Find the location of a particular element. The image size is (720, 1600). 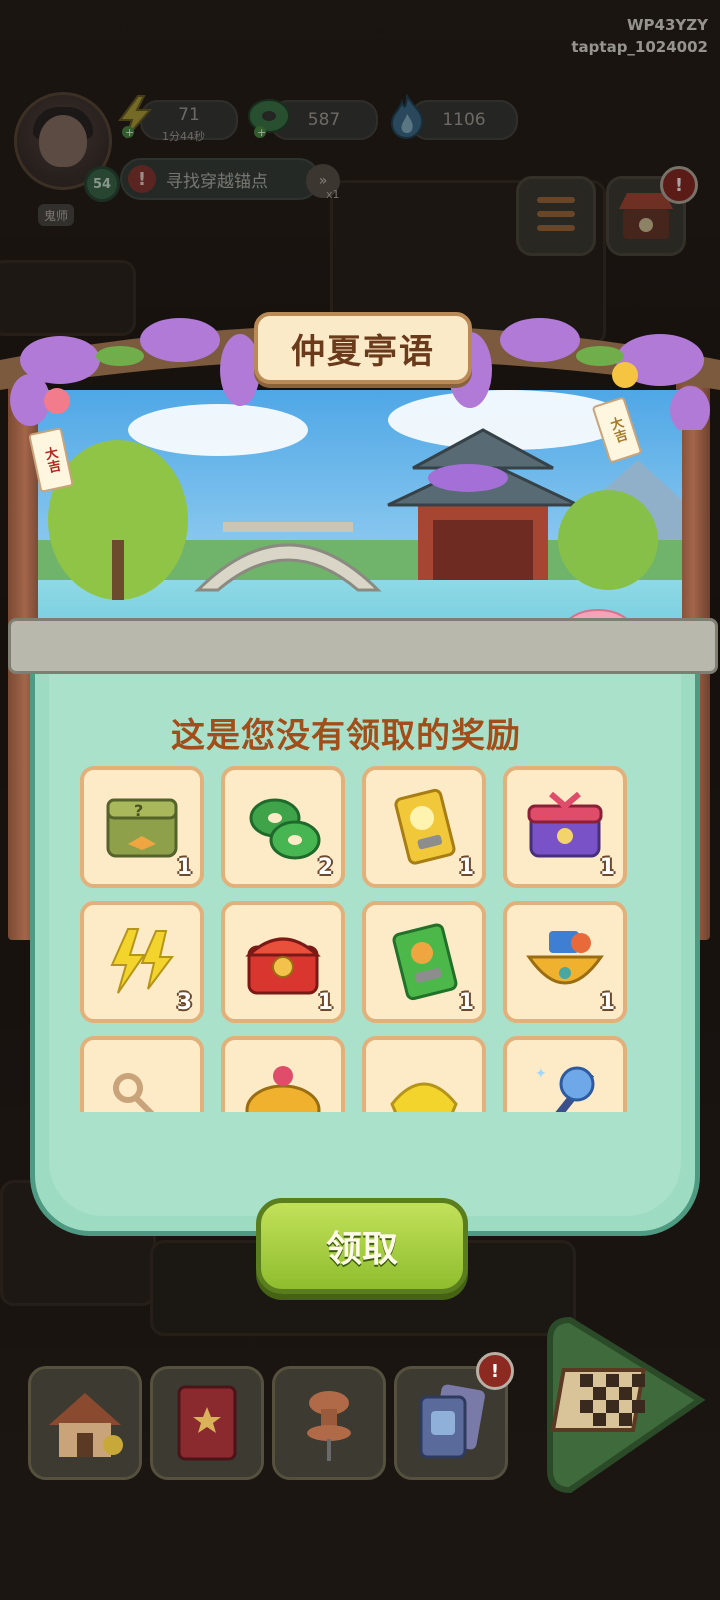

jade-coins-icon is located at coordinates (285, 829).